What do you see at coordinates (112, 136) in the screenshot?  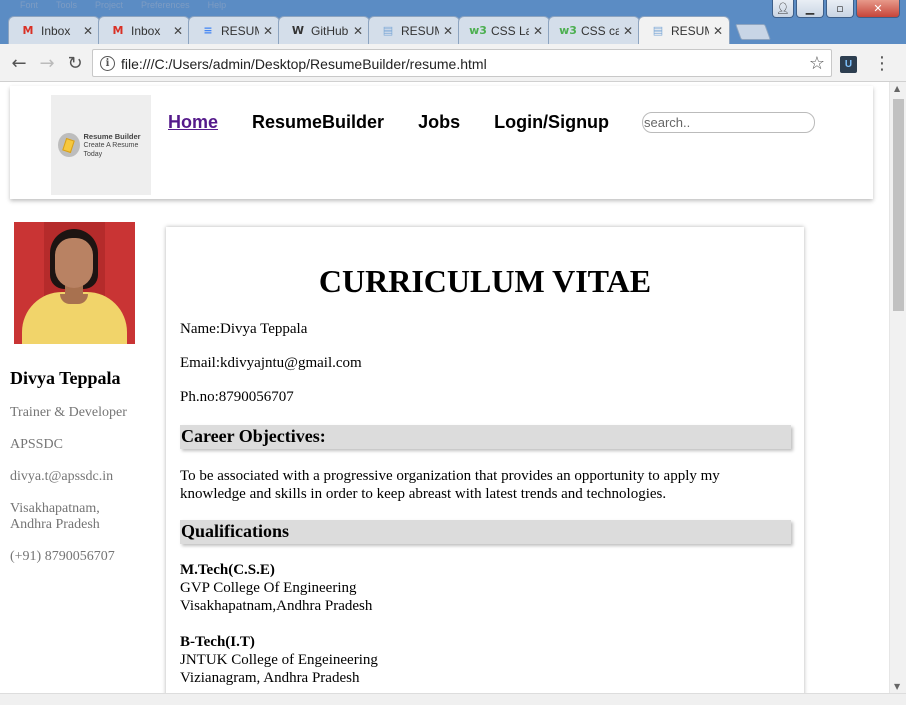 I see `logo-title: Resume Builder` at bounding box center [112, 136].